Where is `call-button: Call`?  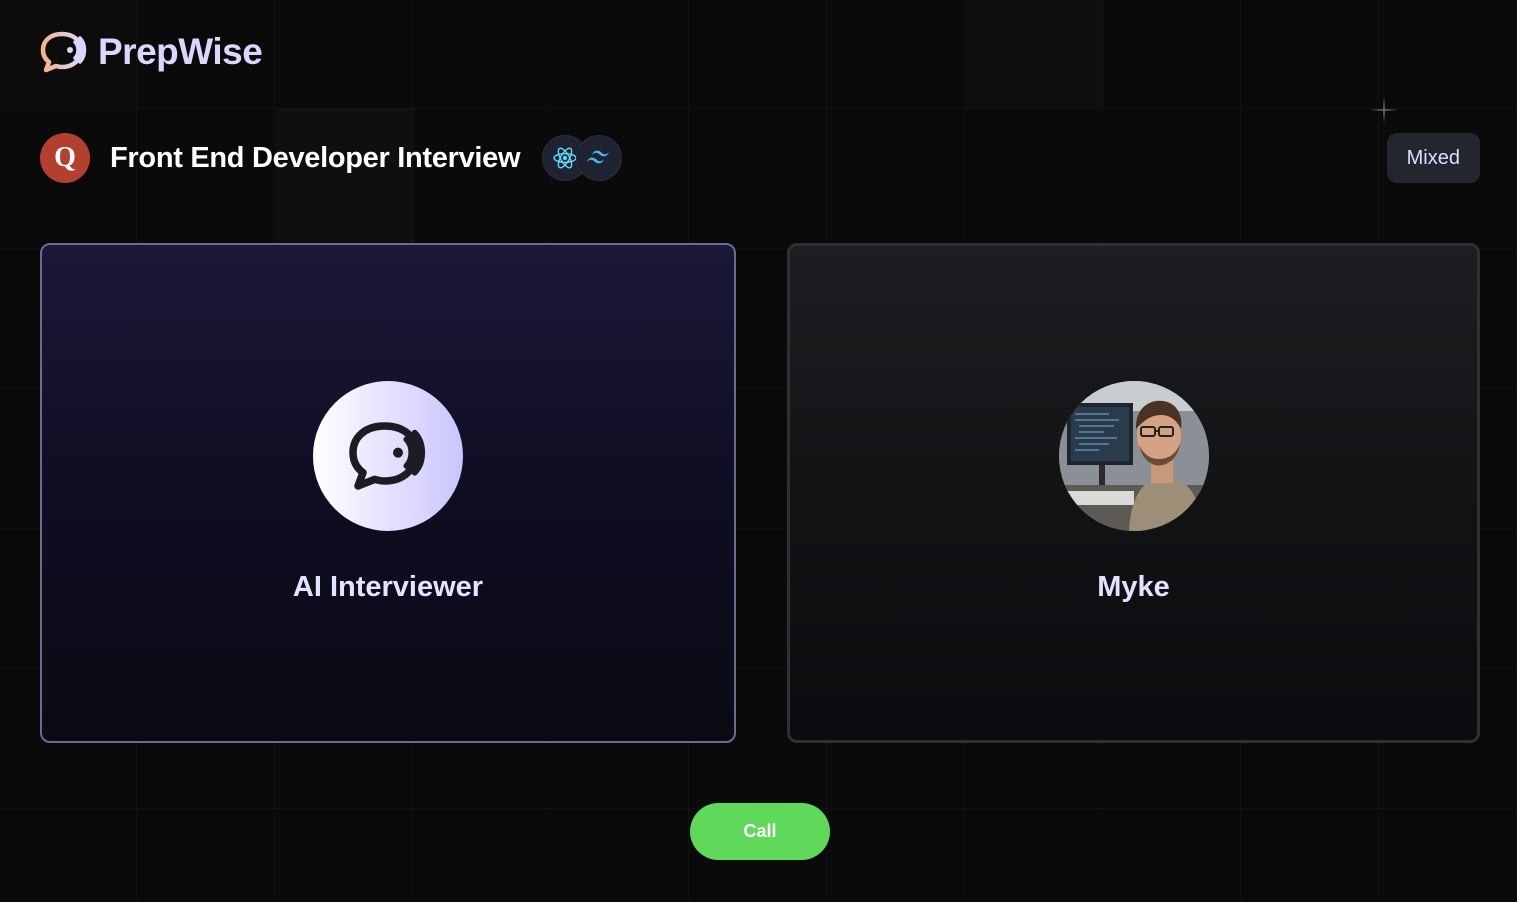 call-button: Call is located at coordinates (760, 831).